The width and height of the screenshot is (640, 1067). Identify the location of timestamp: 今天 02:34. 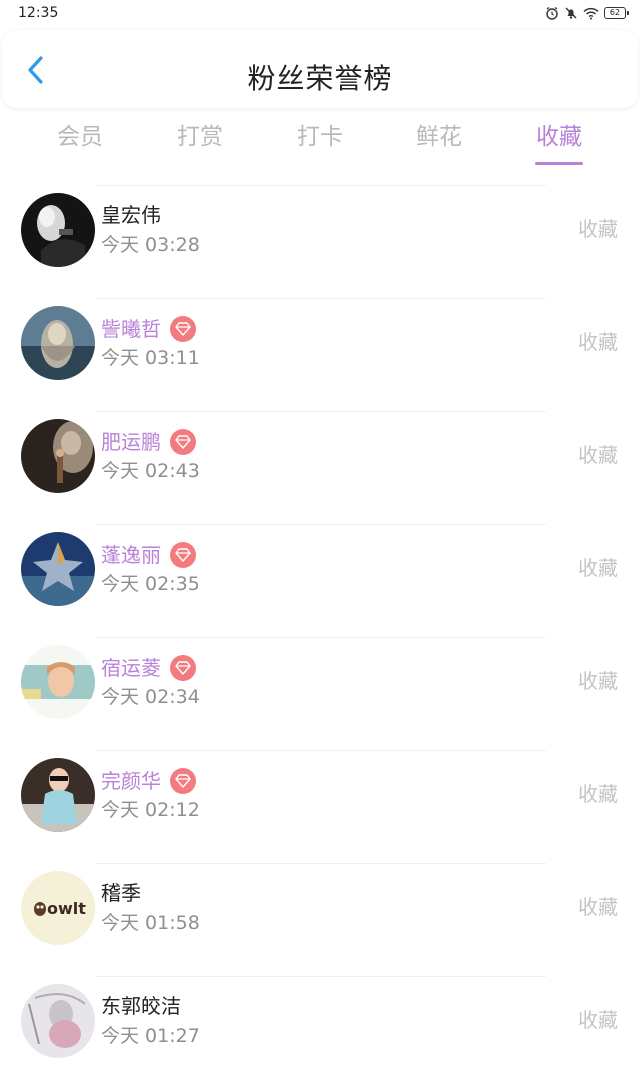
(150, 697).